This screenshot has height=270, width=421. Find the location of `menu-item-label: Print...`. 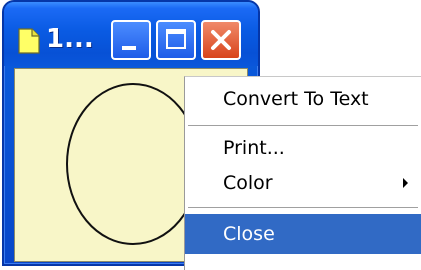

menu-item-label: Print... is located at coordinates (254, 148).